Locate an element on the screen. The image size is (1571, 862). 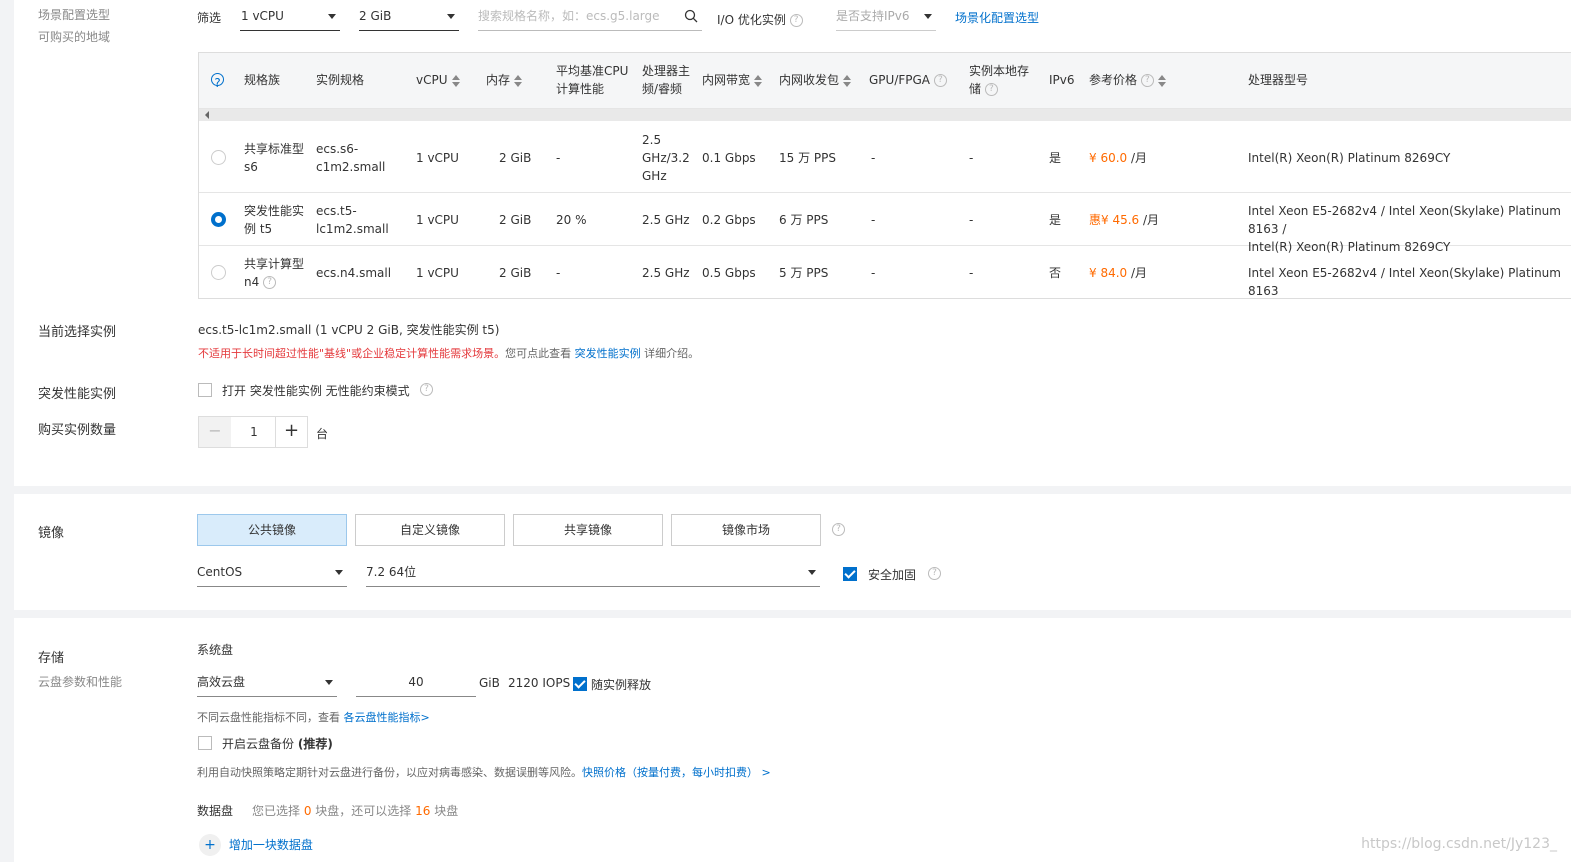
col-memory: 内存 is located at coordinates (504, 80).